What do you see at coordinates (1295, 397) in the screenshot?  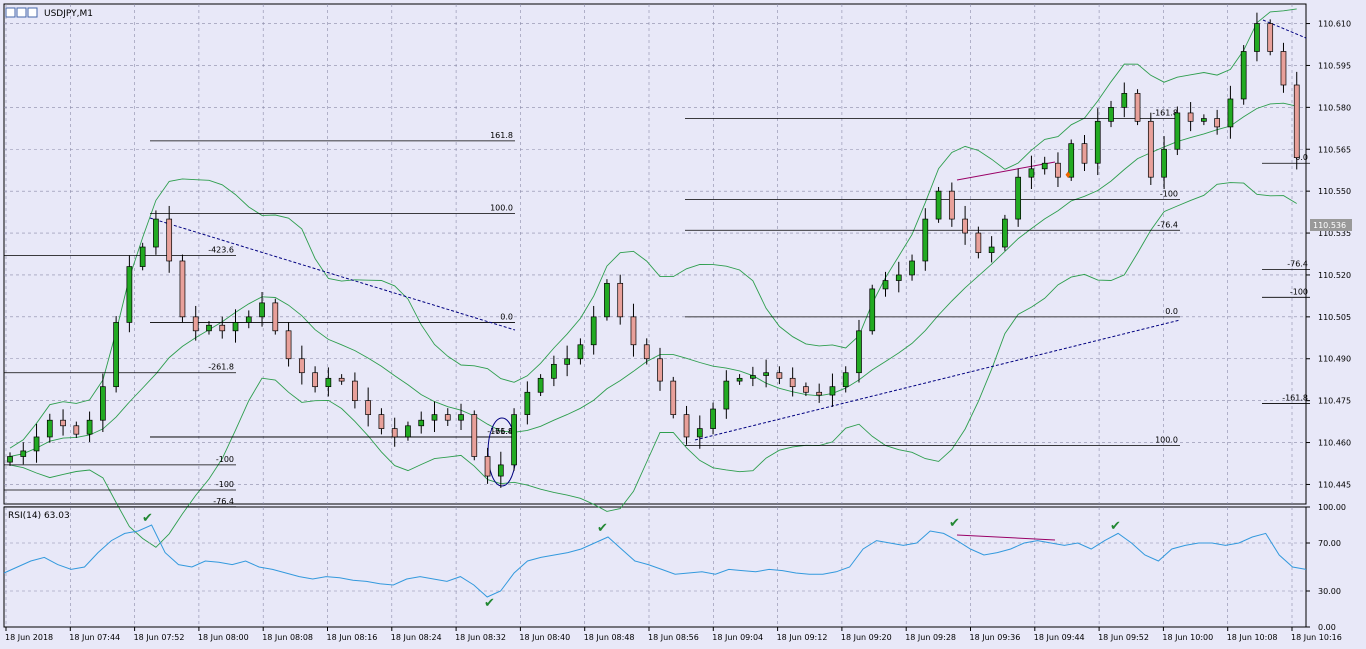 I see `fib-level-label: -161.8` at bounding box center [1295, 397].